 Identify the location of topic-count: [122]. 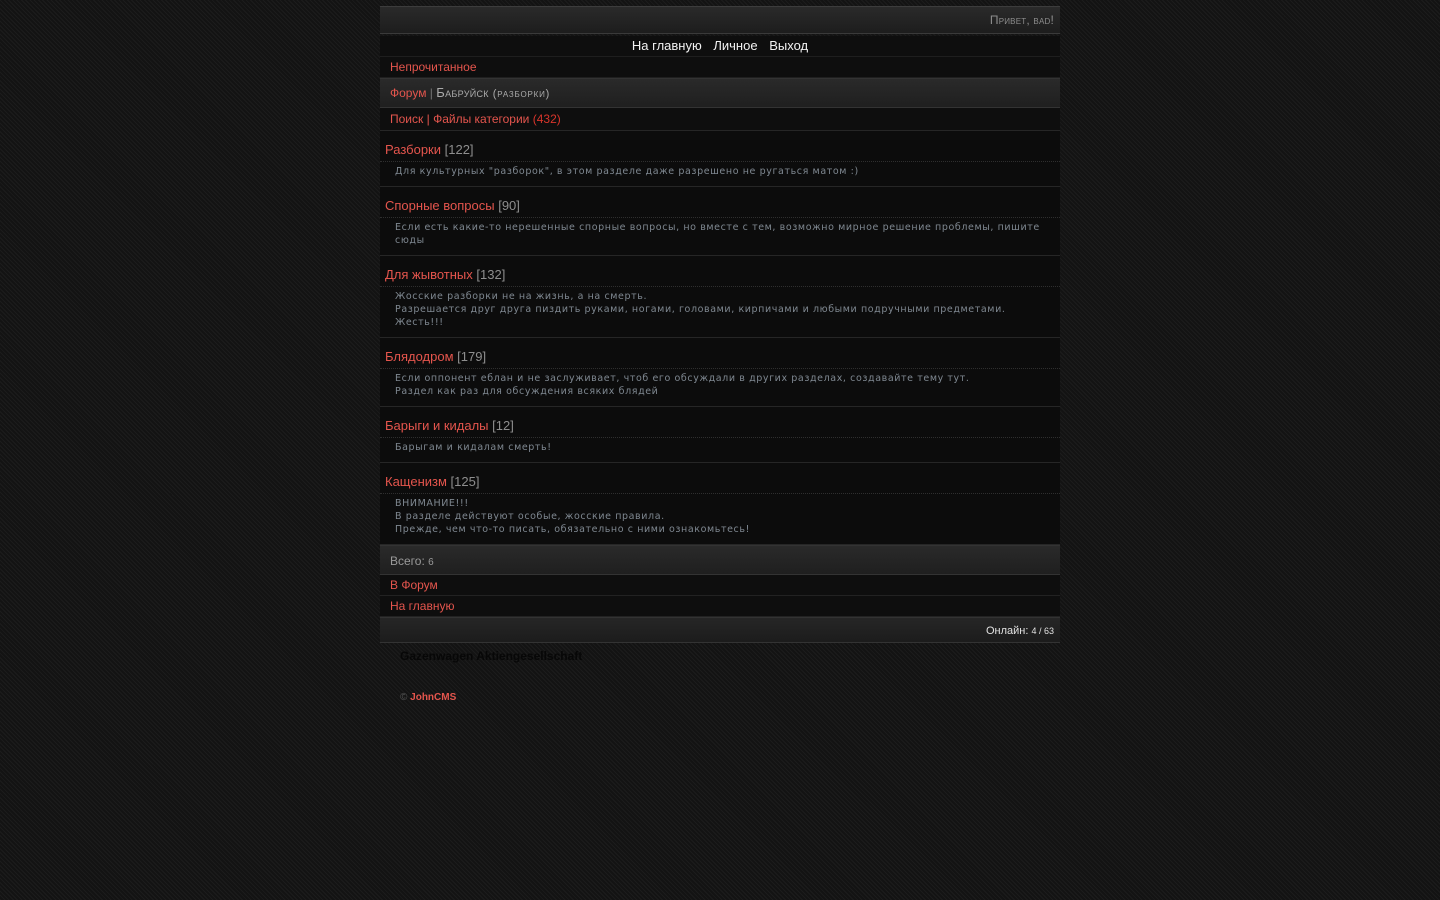
(459, 149).